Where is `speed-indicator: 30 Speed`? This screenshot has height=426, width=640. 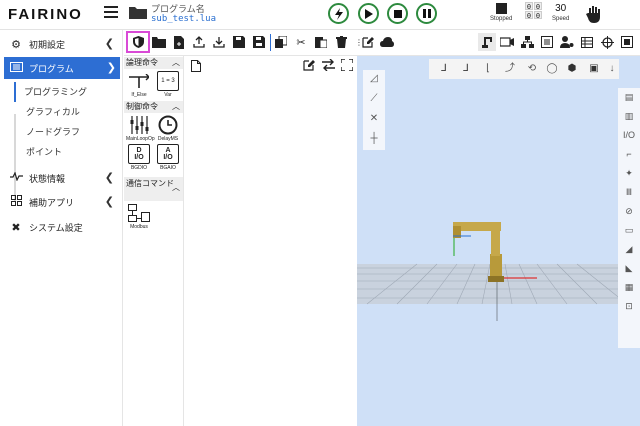 speed-indicator: 30 Speed is located at coordinates (560, 12).